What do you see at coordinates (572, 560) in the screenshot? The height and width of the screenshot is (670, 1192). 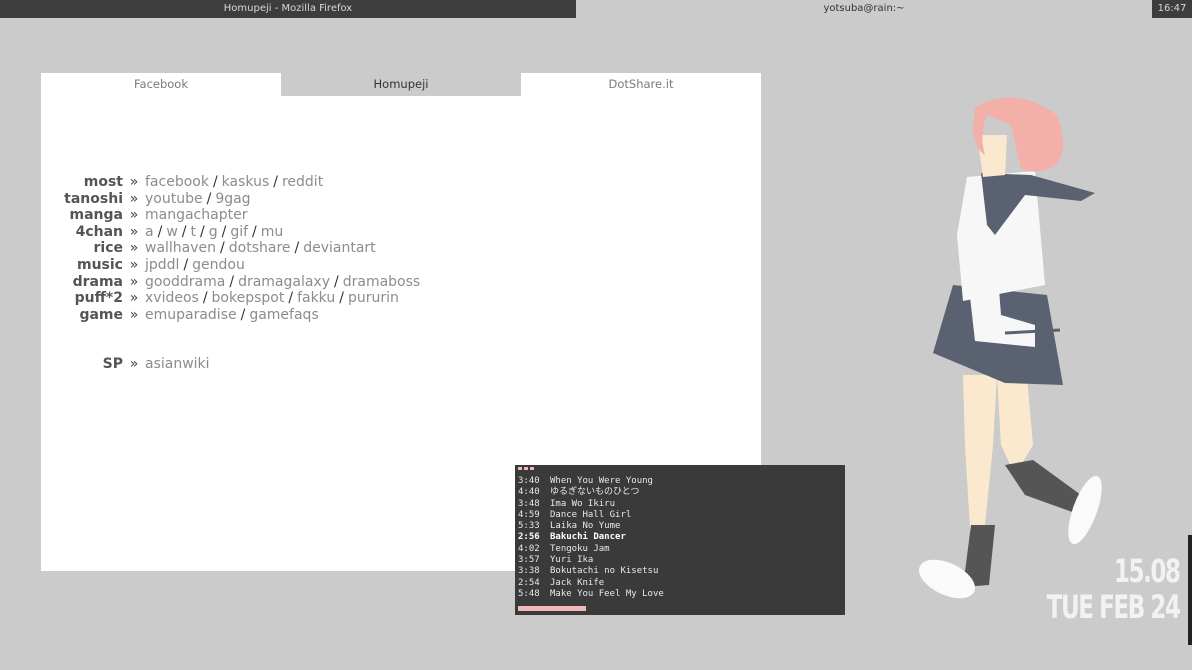 I see `track-title: Yuri Ika` at bounding box center [572, 560].